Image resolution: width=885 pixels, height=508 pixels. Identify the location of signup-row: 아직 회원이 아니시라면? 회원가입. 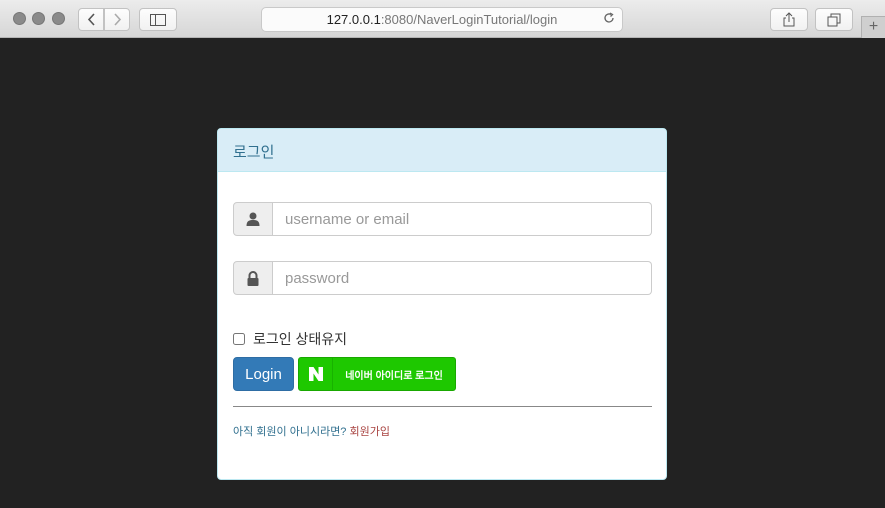
(311, 431).